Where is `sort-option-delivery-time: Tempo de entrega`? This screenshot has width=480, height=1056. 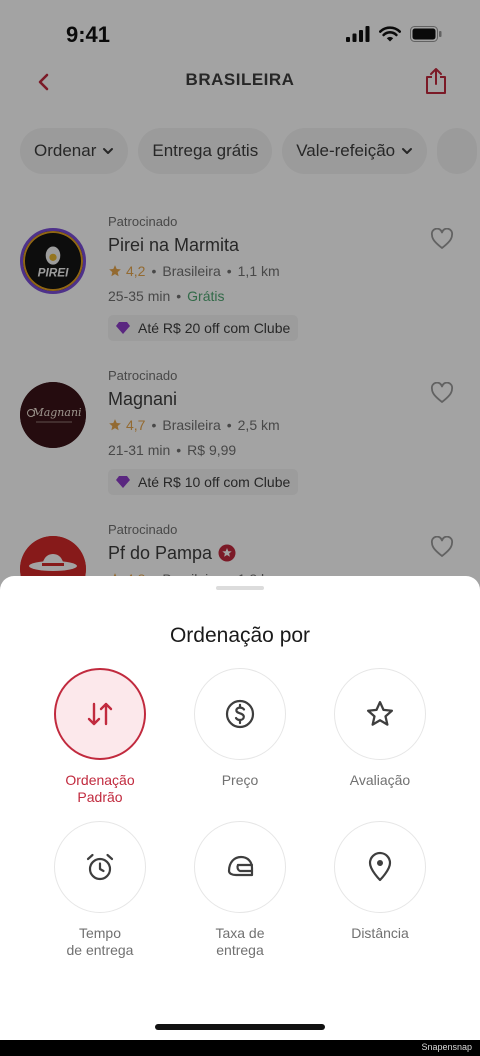
sort-option-delivery-time: Tempo de entrega is located at coordinates (100, 890).